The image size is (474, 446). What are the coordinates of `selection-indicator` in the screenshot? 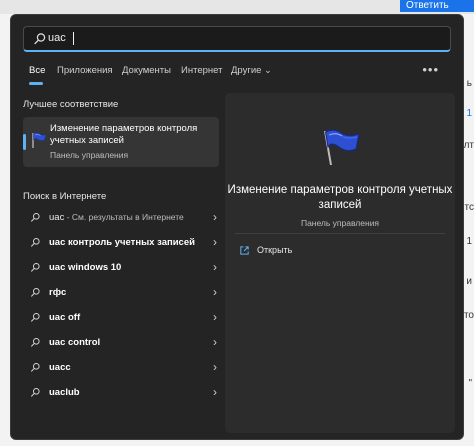 It's located at (24, 142).